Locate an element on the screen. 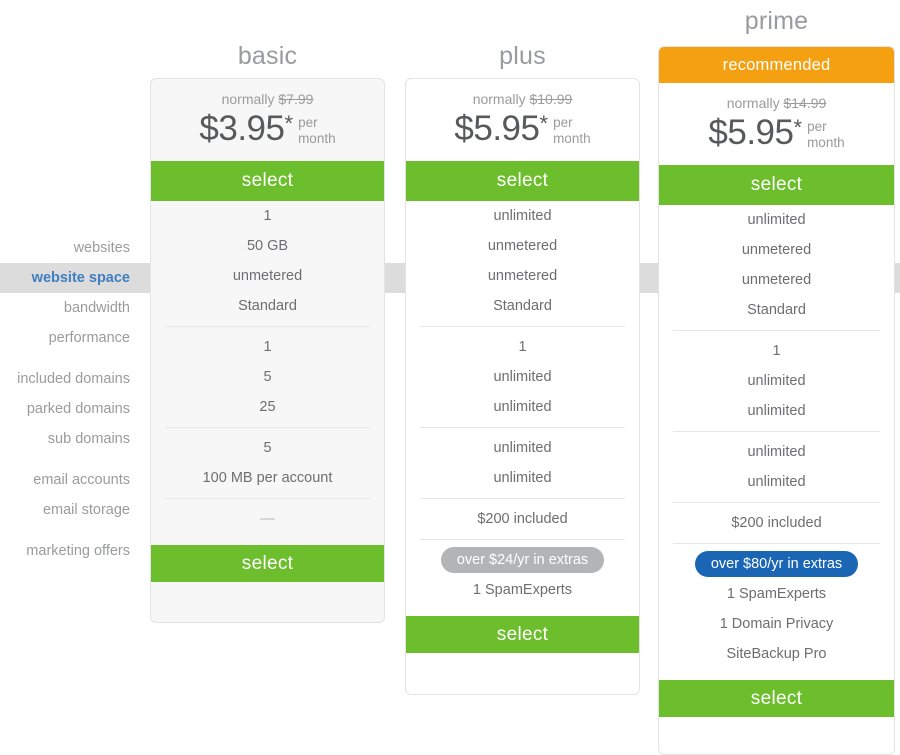  plan-title-prime: prime is located at coordinates (776, 21).